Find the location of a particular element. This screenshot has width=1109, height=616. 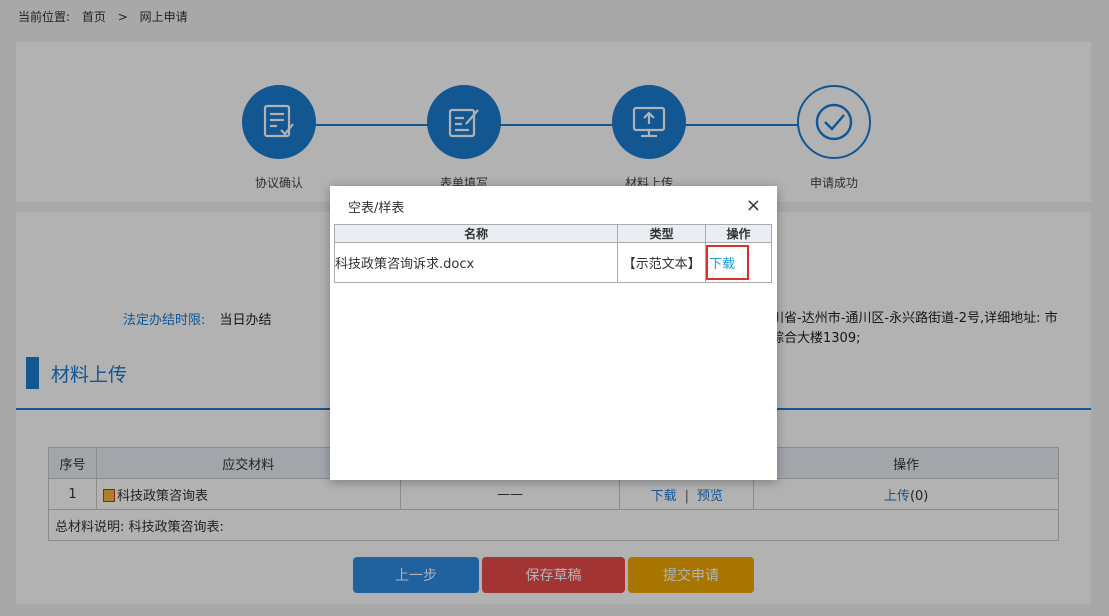

file-action-cell: 下载 is located at coordinates (738, 262).